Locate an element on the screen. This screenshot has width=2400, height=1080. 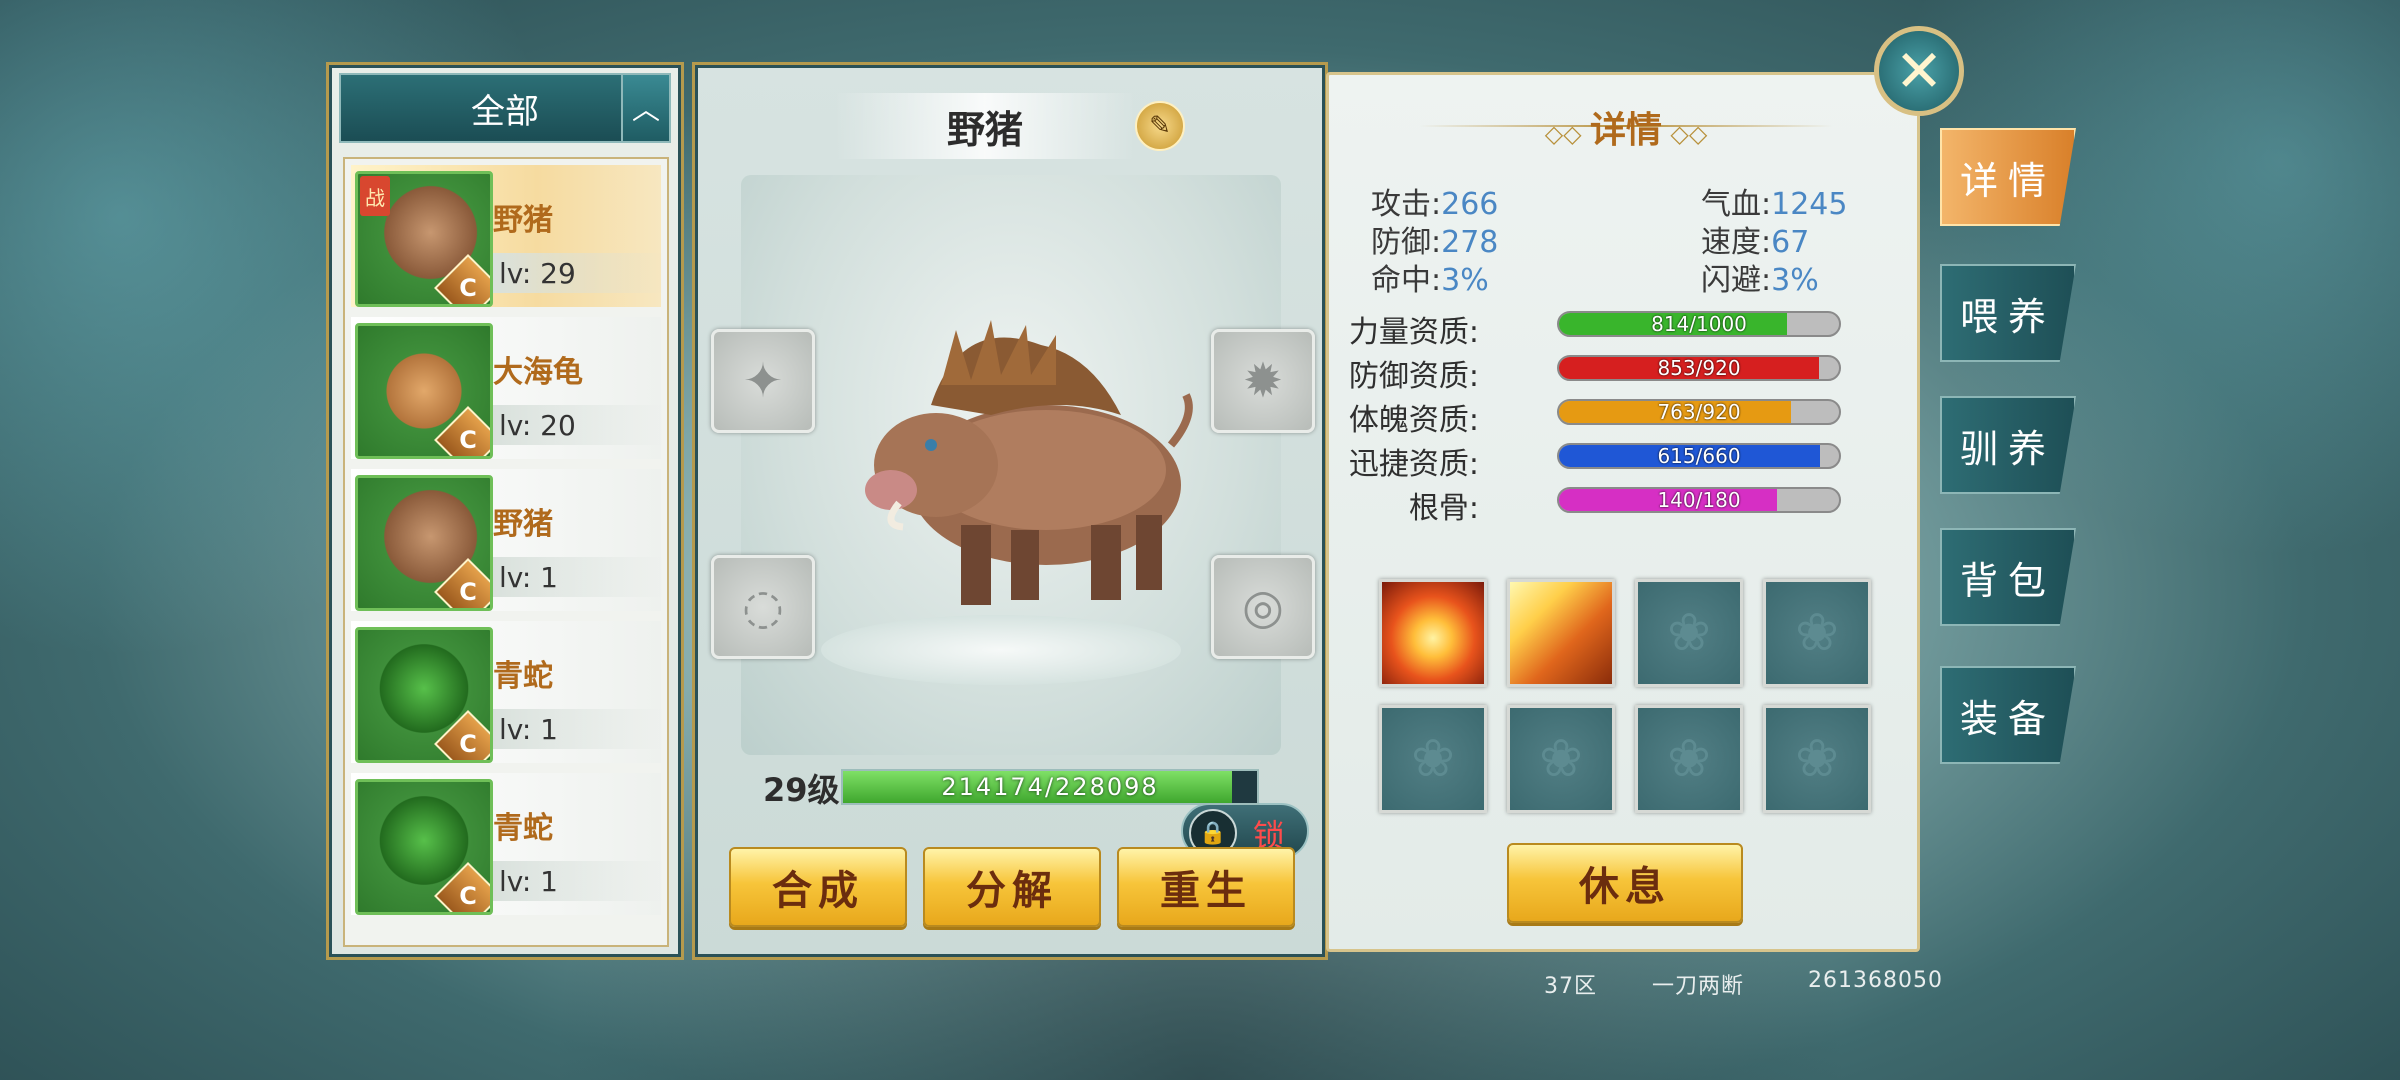
pet-title: 野猪 is located at coordinates (985, 126).